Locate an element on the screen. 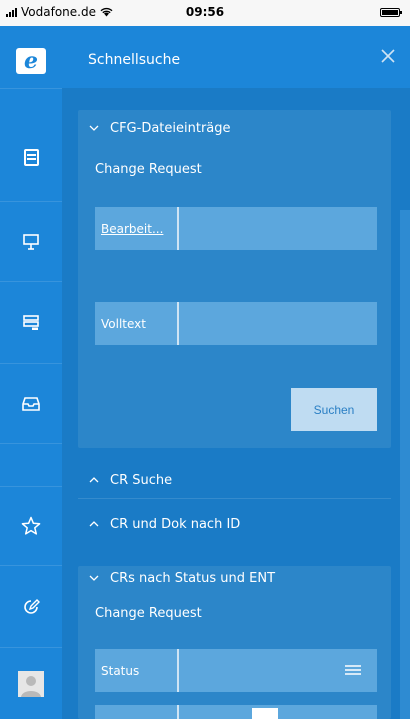 Image resolution: width=410 pixels, height=719 pixels. search-button: Suchen is located at coordinates (334, 409).